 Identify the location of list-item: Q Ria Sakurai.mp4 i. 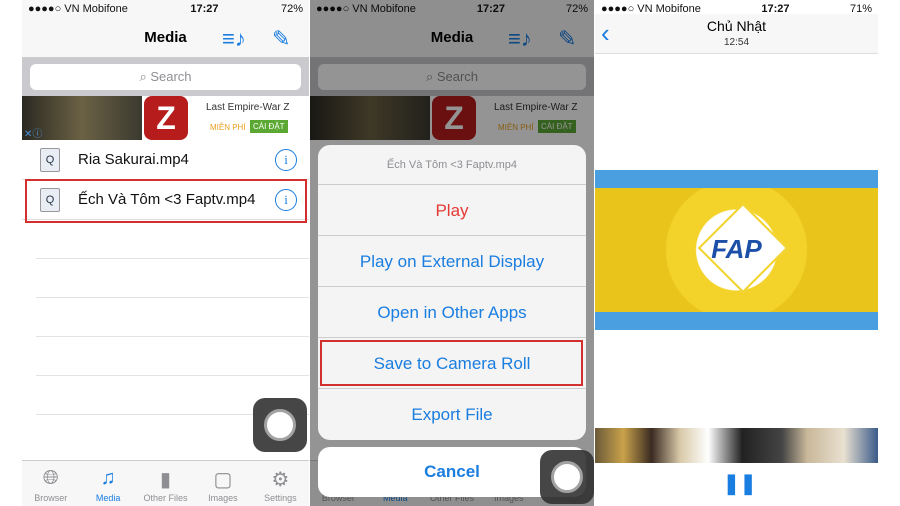
(165, 160).